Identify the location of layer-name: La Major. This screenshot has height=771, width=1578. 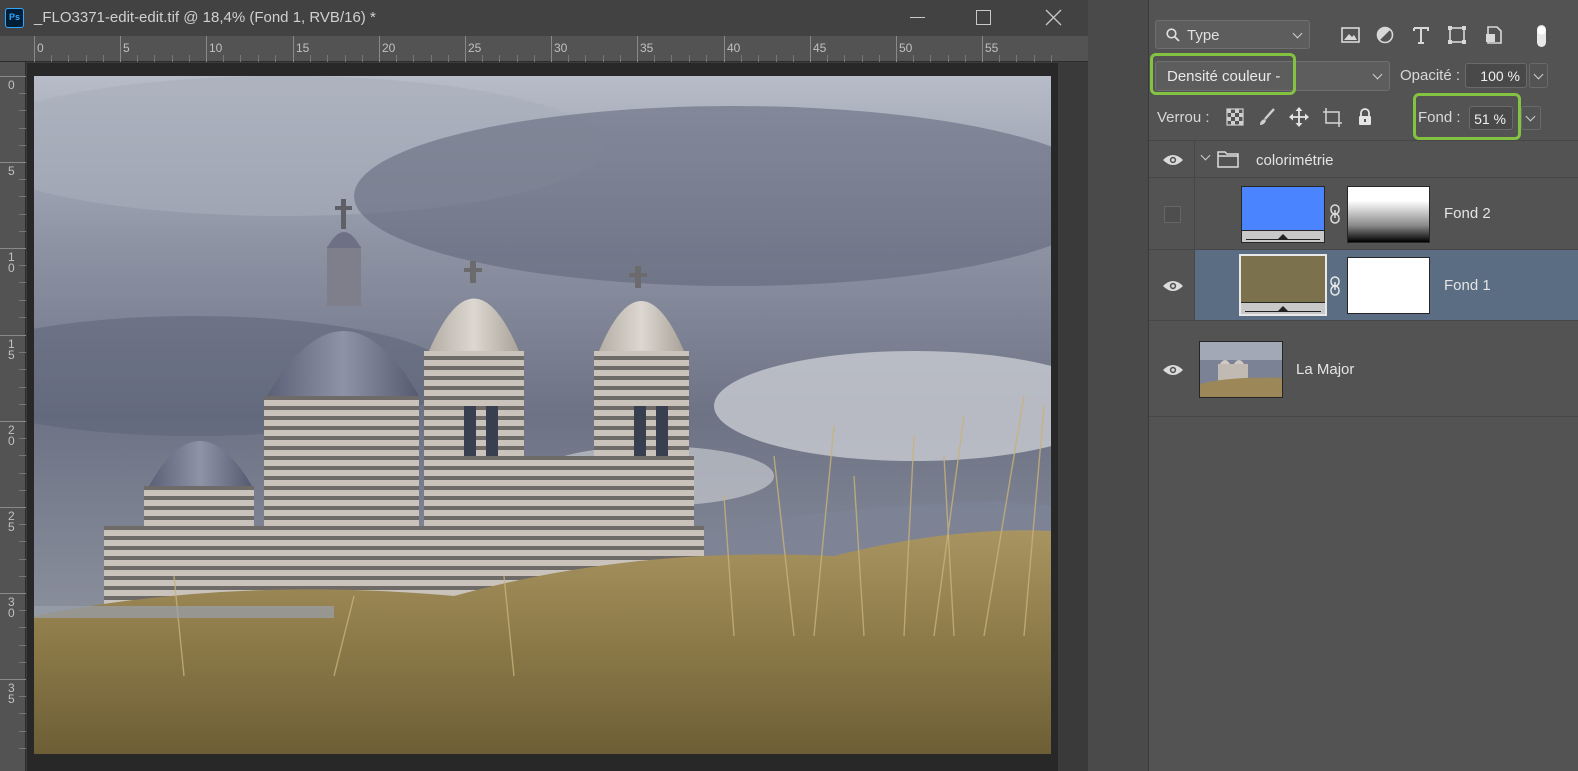
(1325, 369).